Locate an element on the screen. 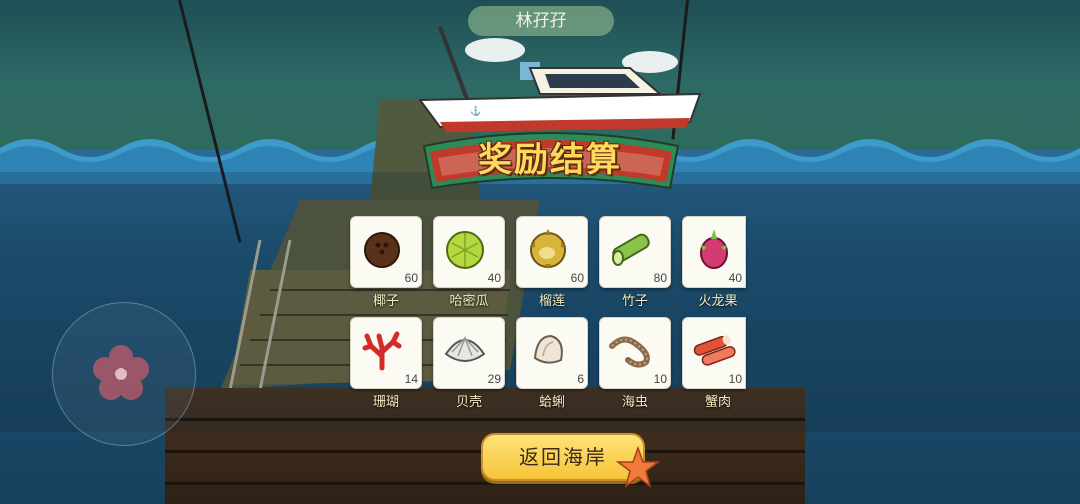 The height and width of the screenshot is (504, 1080). coconut-icon is located at coordinates (382, 250).